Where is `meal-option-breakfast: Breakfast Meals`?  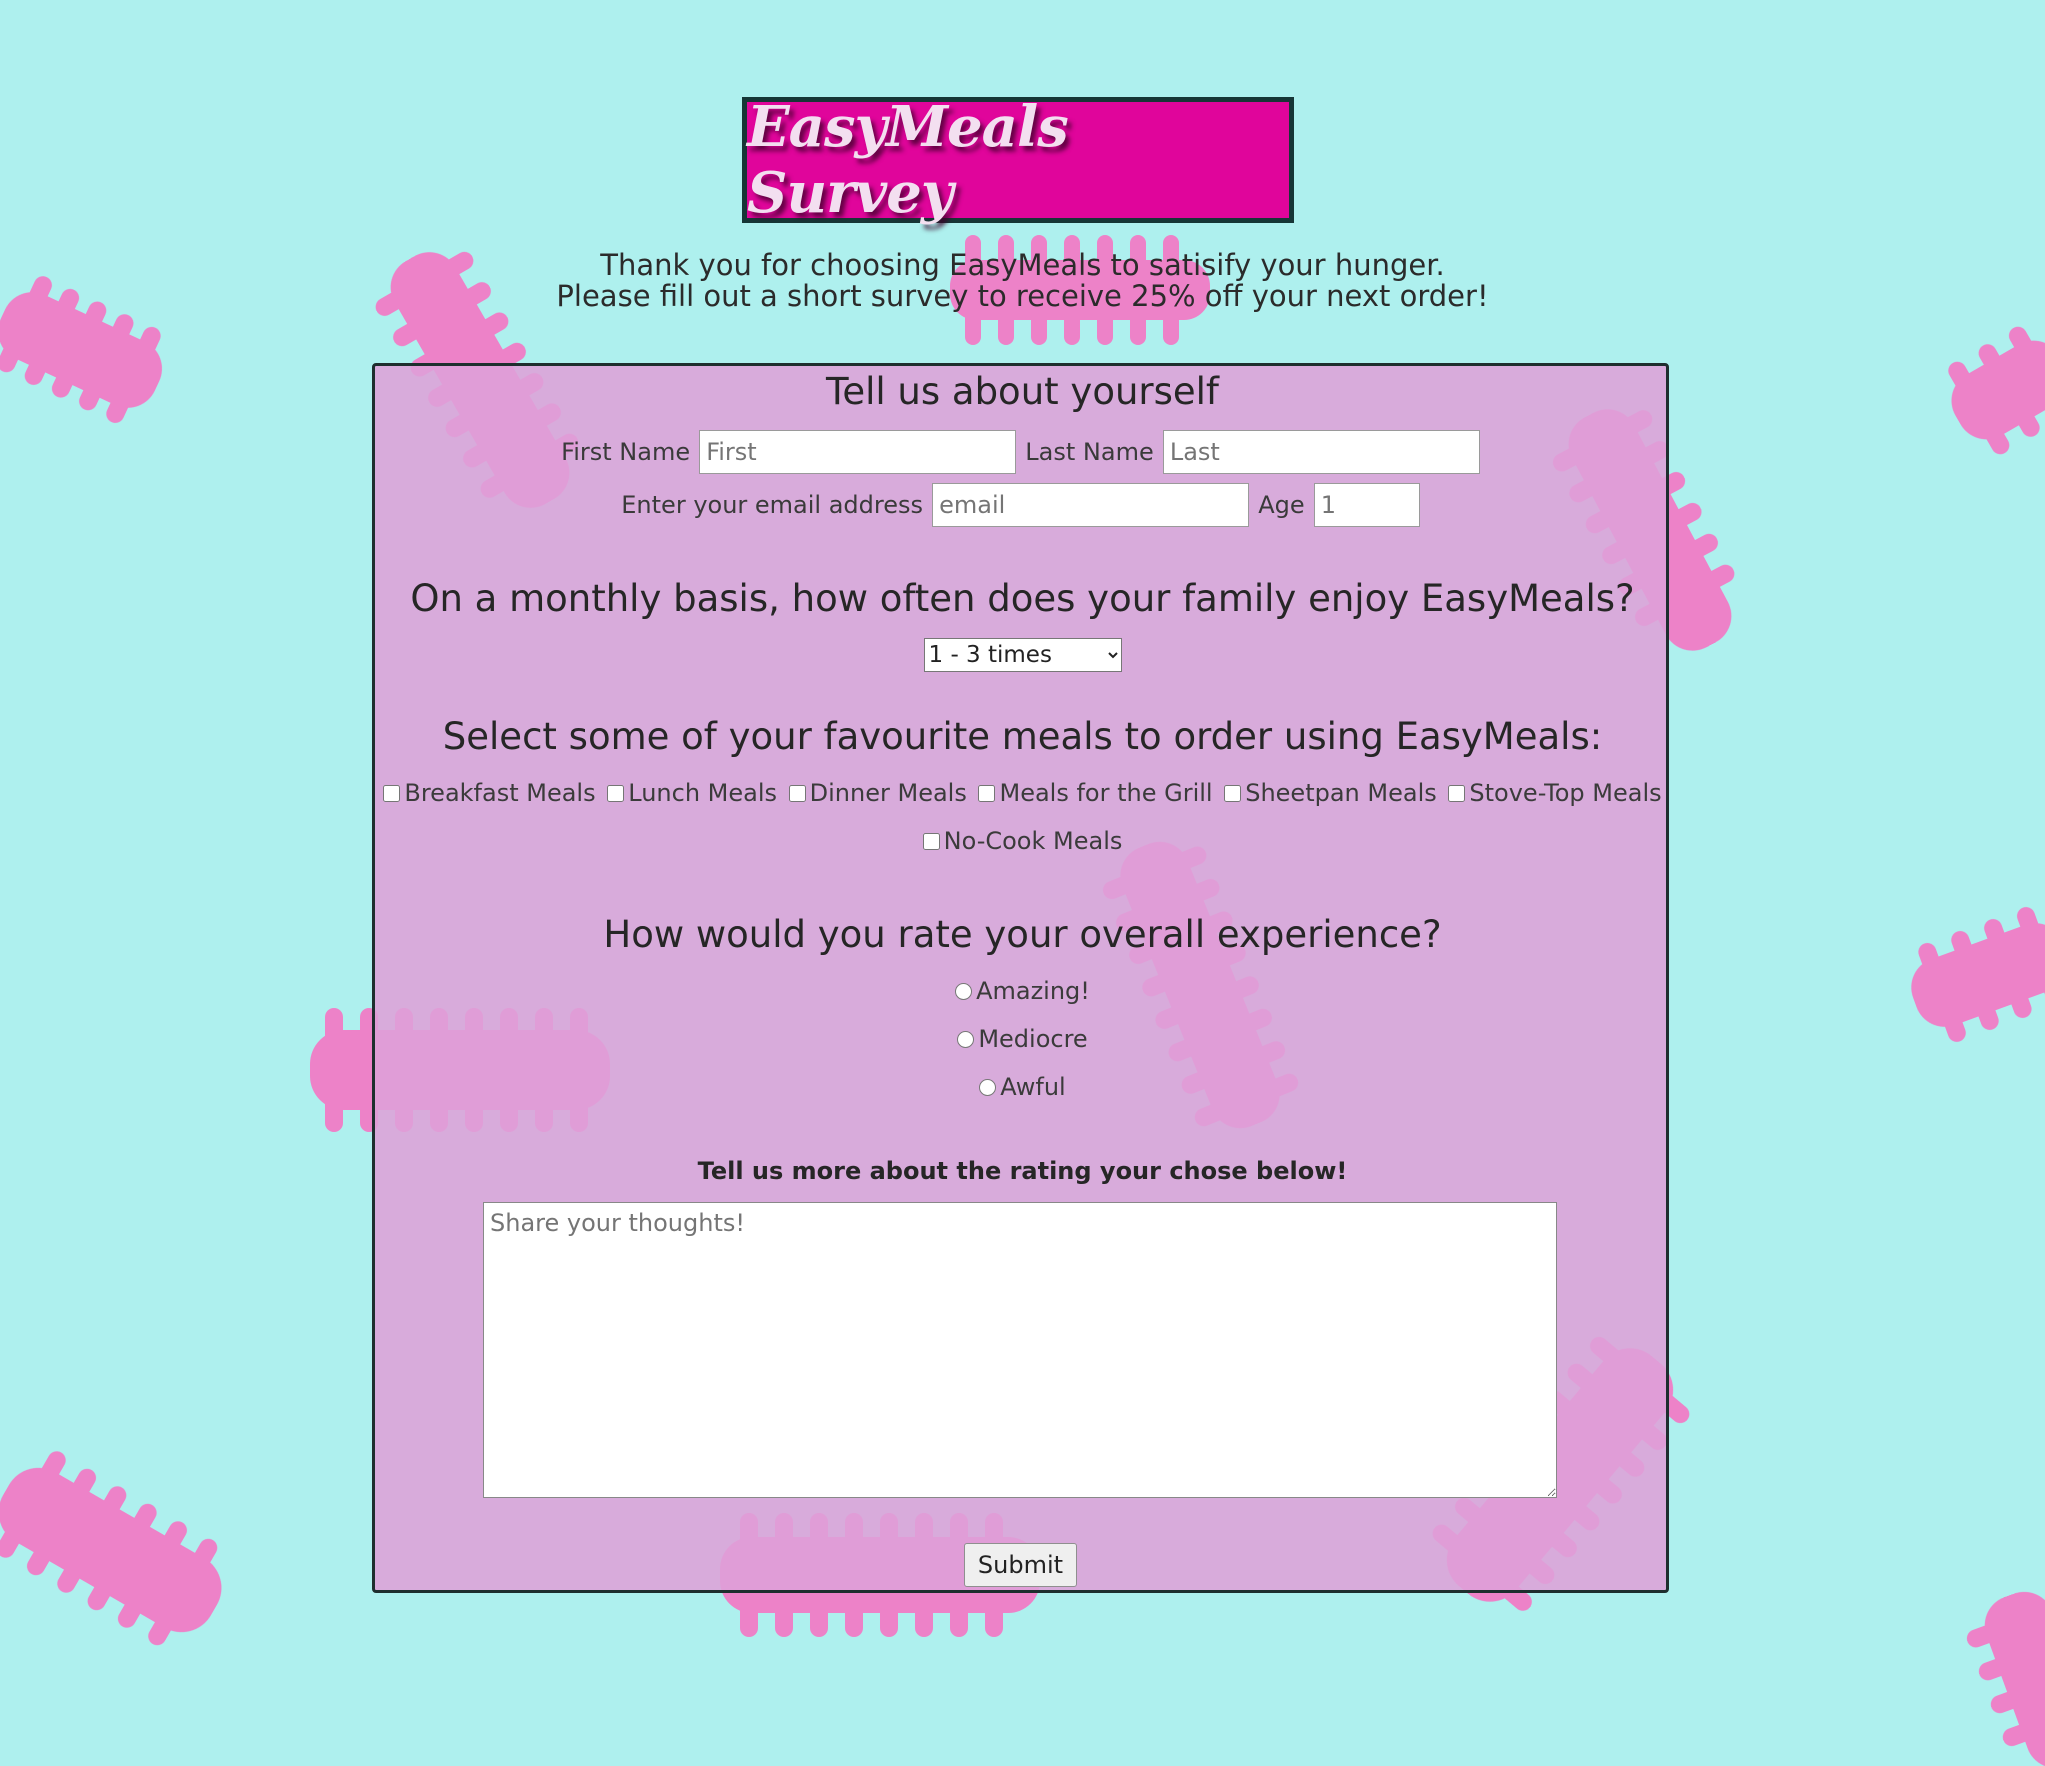
meal-option-breakfast: Breakfast Meals is located at coordinates (489, 793).